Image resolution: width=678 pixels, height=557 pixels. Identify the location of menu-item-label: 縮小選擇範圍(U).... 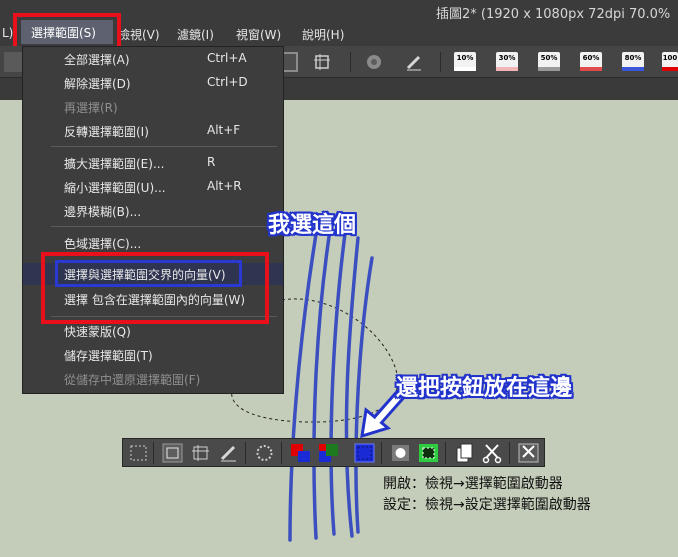
(115, 188).